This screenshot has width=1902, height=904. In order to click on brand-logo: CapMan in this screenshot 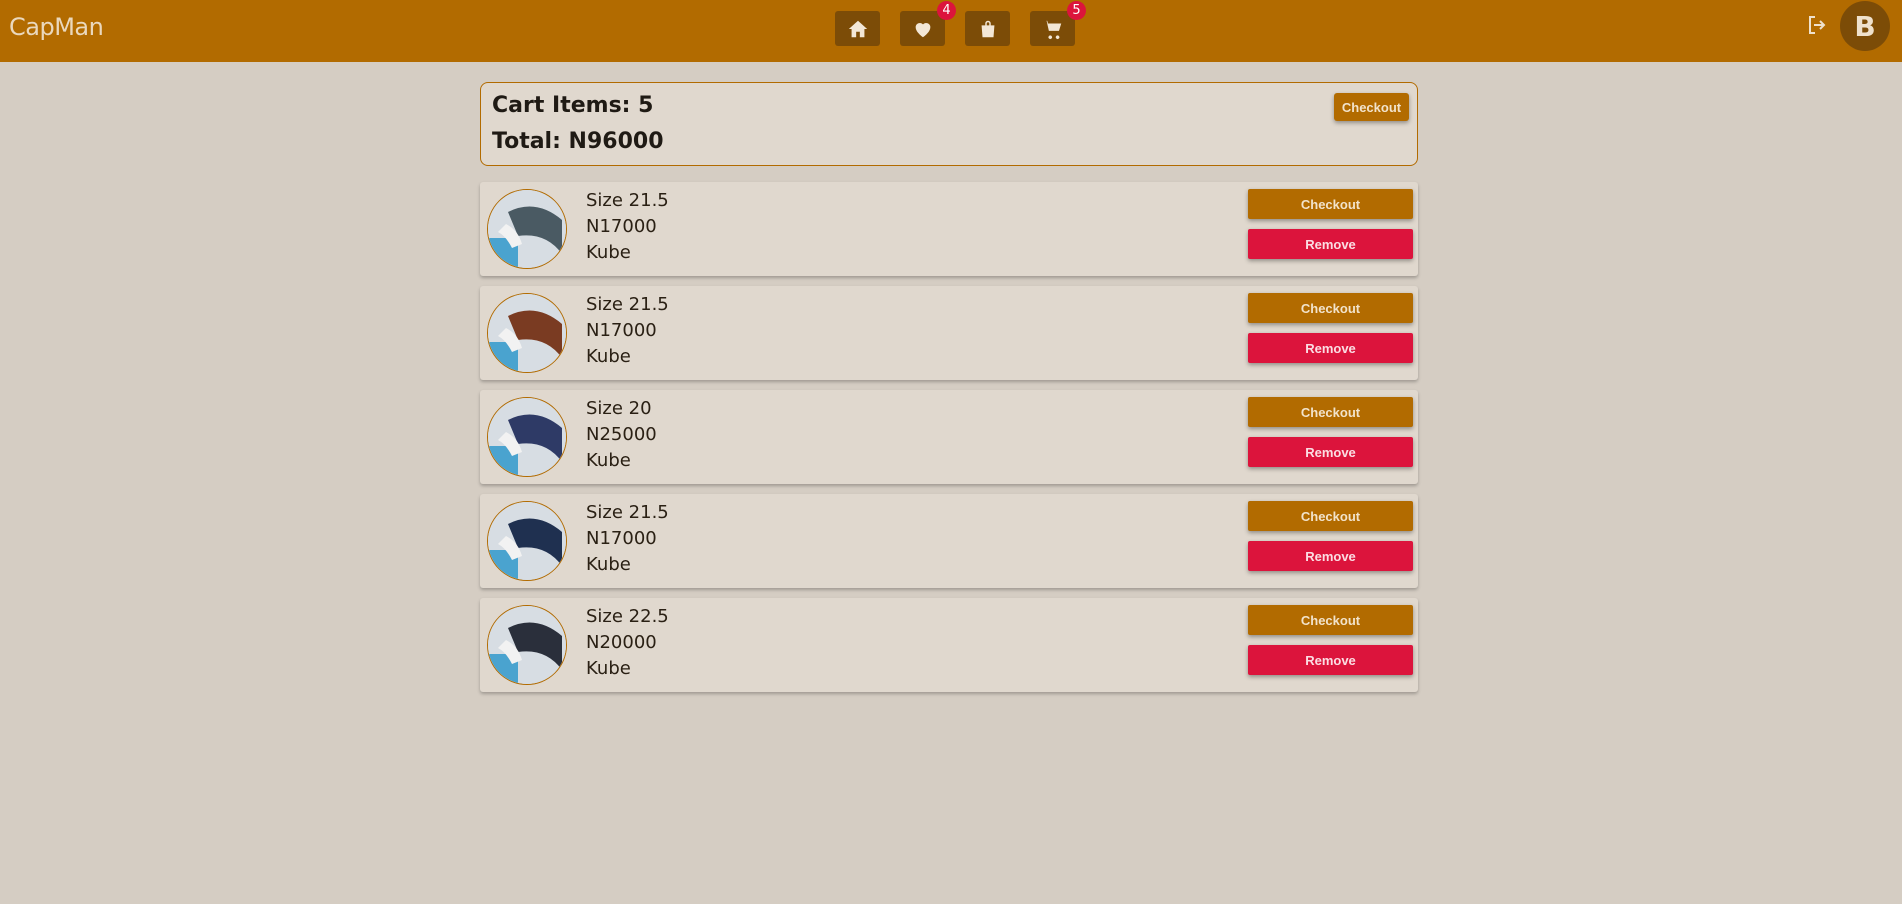, I will do `click(56, 27)`.